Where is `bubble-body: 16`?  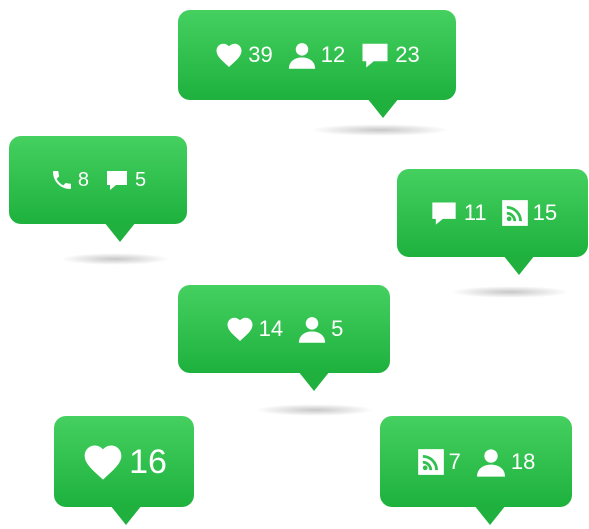 bubble-body: 16 is located at coordinates (124, 461).